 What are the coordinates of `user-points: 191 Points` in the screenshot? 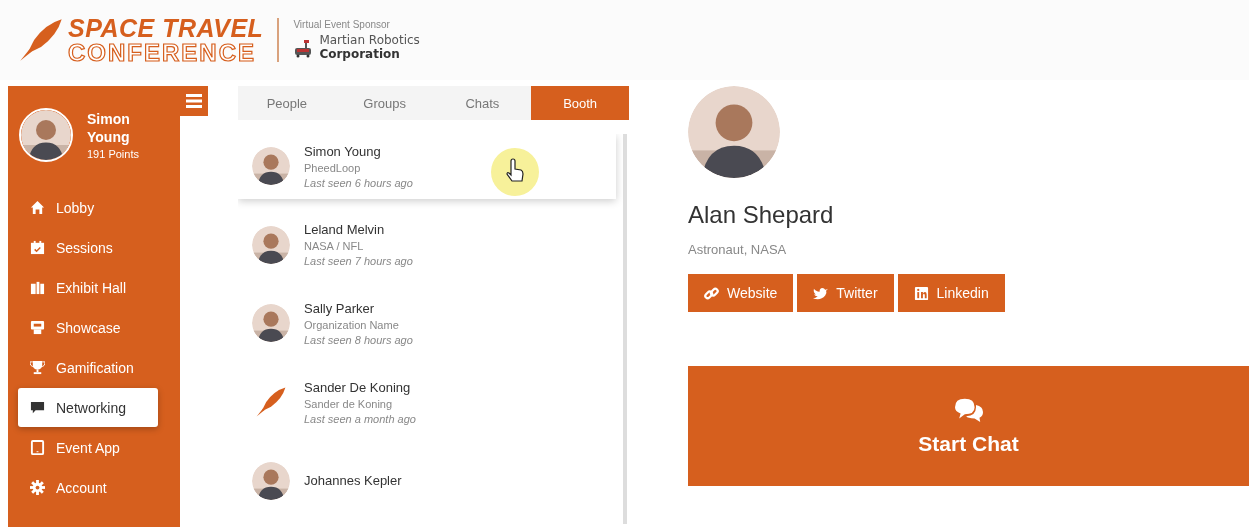 It's located at (113, 154).